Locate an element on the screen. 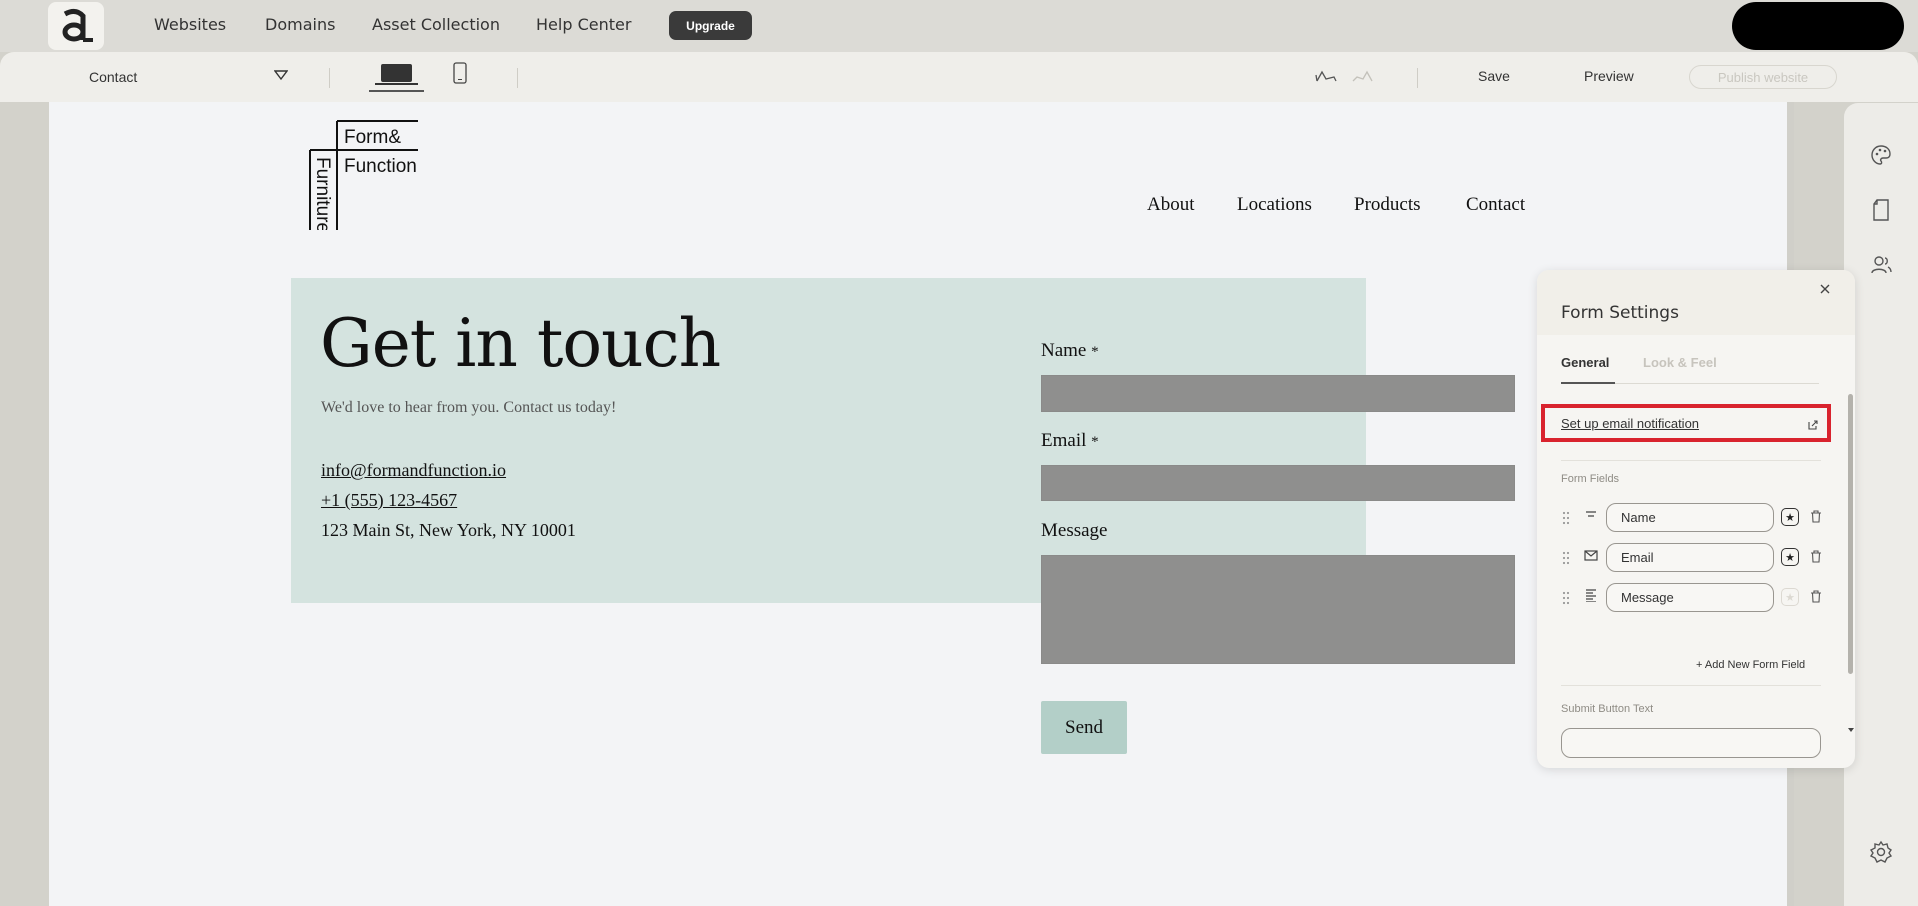 This screenshot has height=906, width=1918. name-input is located at coordinates (1278, 393).